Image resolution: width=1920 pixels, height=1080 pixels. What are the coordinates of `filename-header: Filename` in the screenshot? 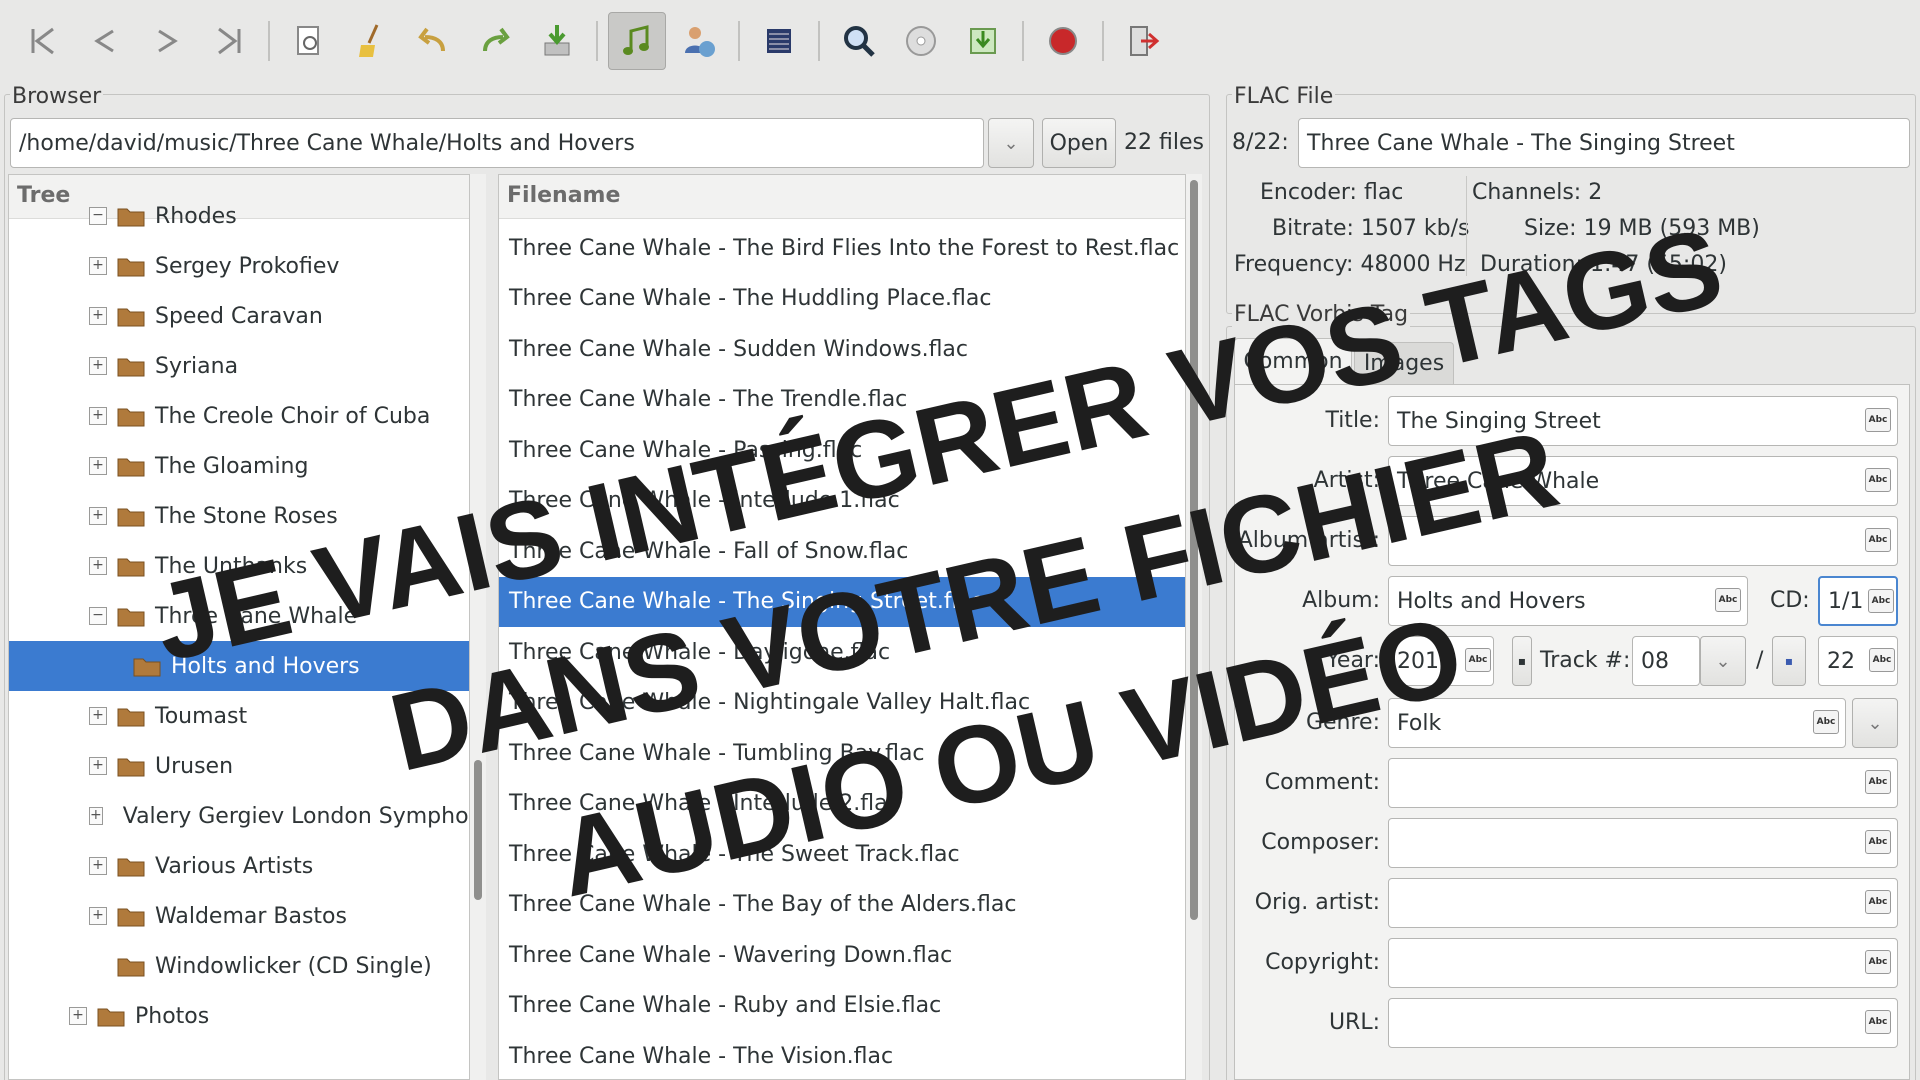 It's located at (842, 197).